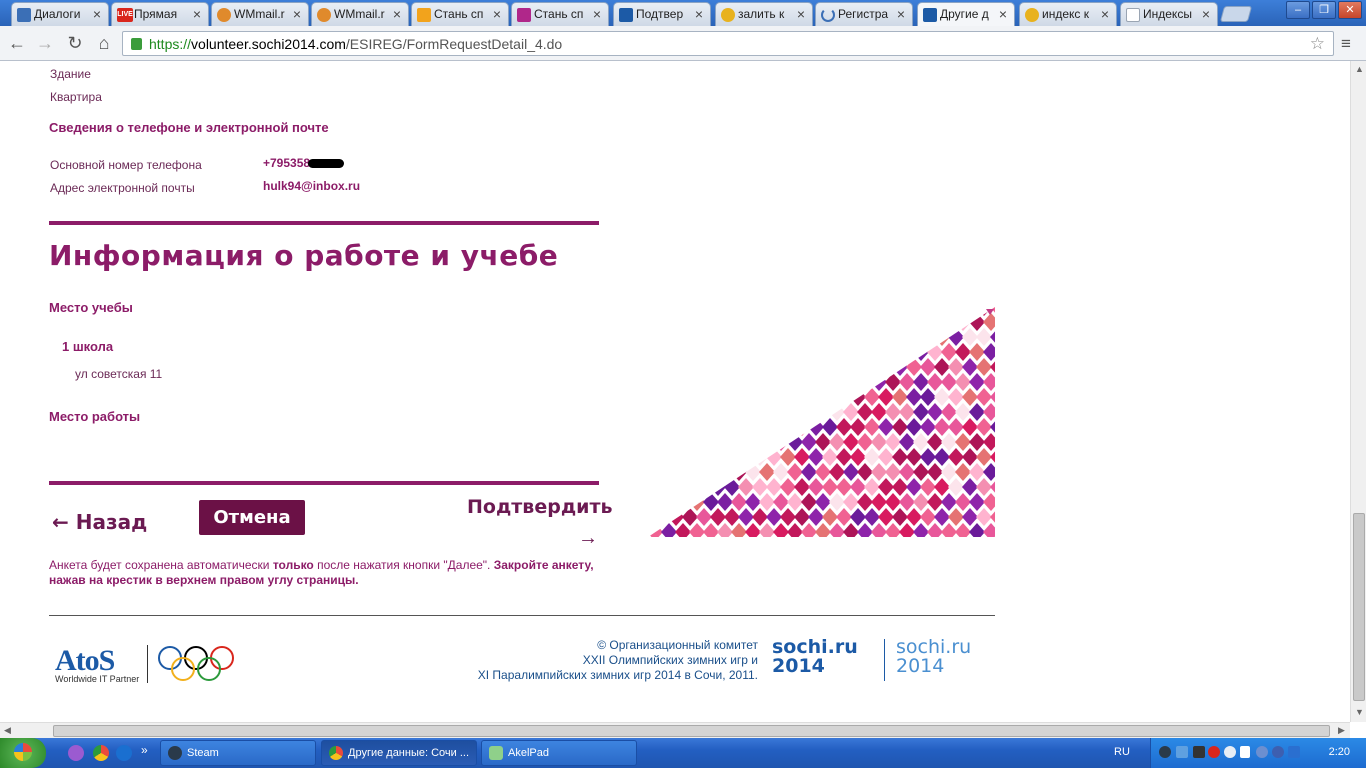 The height and width of the screenshot is (768, 1366). Describe the element at coordinates (1346, 44) in the screenshot. I see `chrome-menu-icon: ≡` at that location.